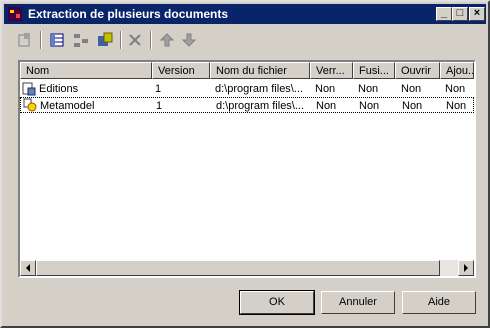 The height and width of the screenshot is (328, 490). I want to click on horizontal-scrollbar, so click(247, 268).